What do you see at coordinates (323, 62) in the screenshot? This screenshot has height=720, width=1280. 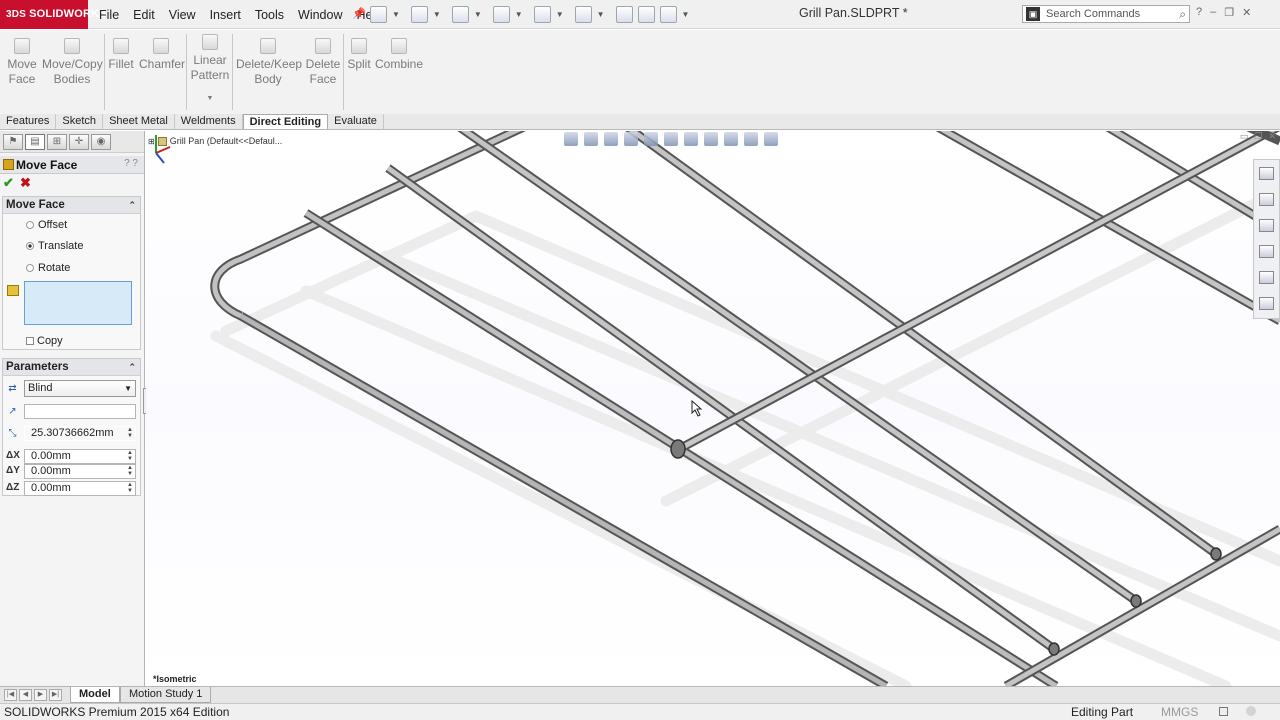 I see `delete-face-button: Delete Face` at bounding box center [323, 62].